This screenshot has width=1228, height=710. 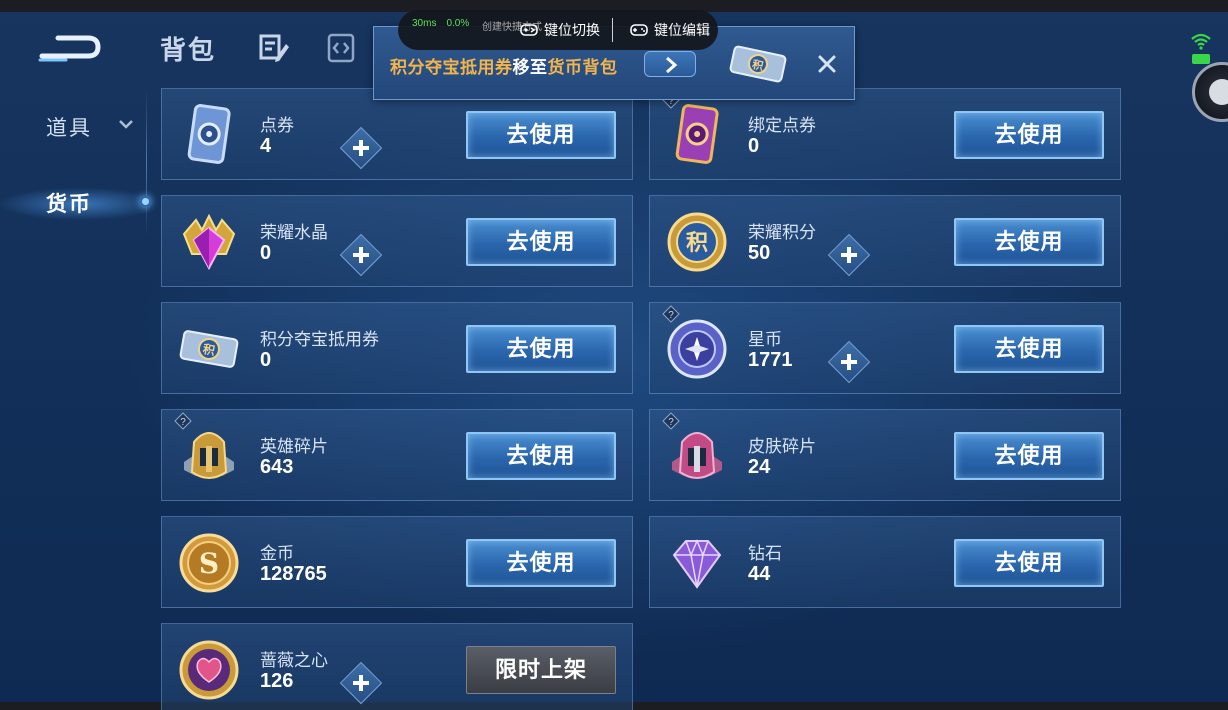 What do you see at coordinates (885, 348) in the screenshot?
I see `currency-card-star-coin: ? 星币 1771 去使用` at bounding box center [885, 348].